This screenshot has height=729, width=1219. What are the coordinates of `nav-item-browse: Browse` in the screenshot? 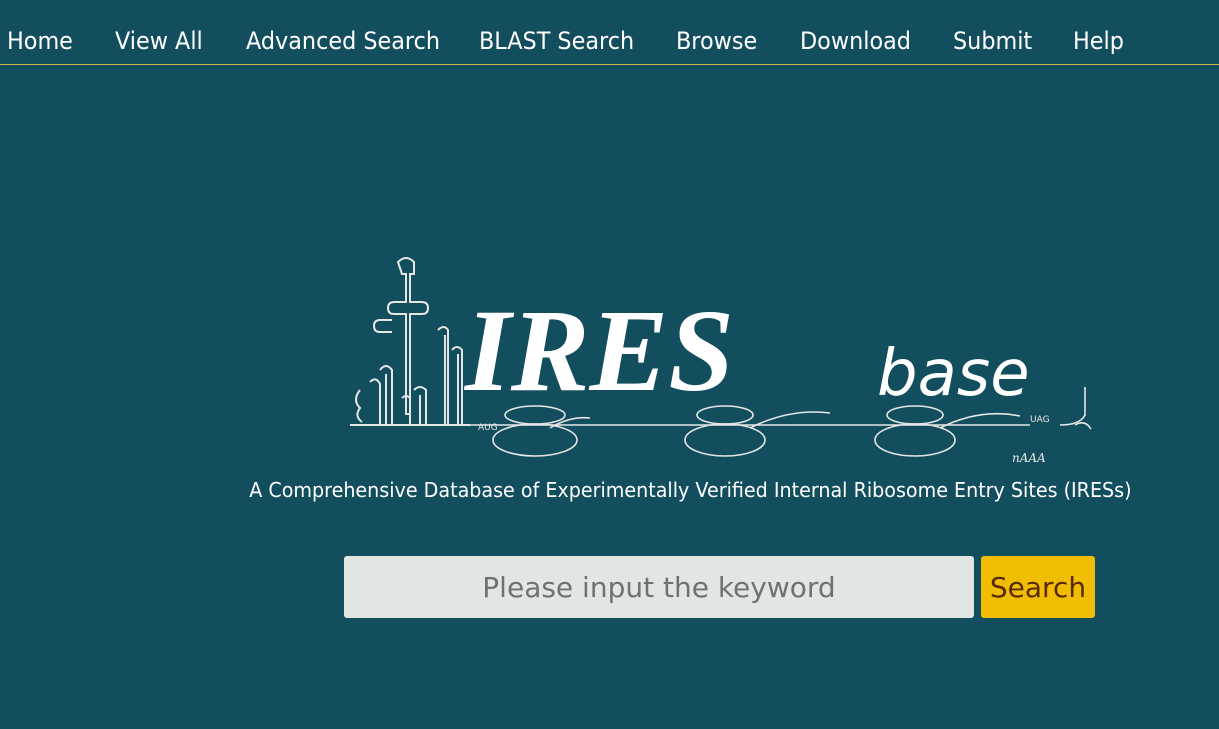 It's located at (716, 41).